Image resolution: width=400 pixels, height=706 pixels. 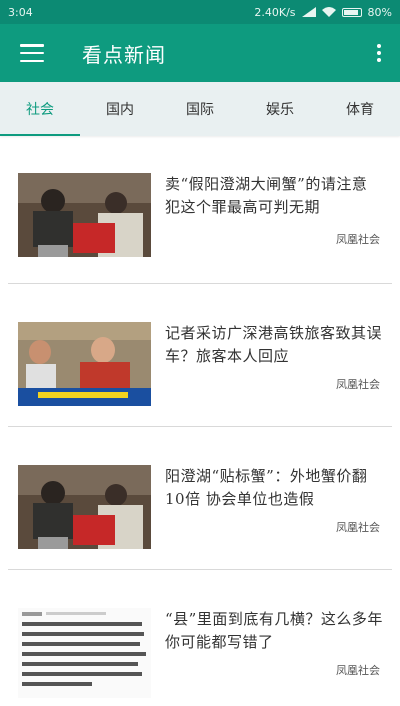 I want to click on network-speed: 2.40K/s, so click(x=275, y=12).